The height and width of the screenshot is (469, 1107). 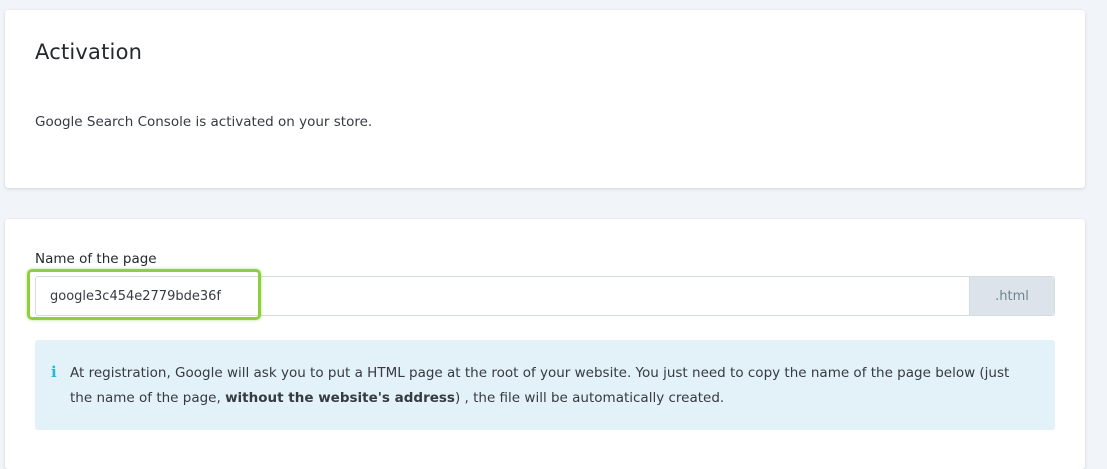 I want to click on info-icon: i, so click(x=54, y=372).